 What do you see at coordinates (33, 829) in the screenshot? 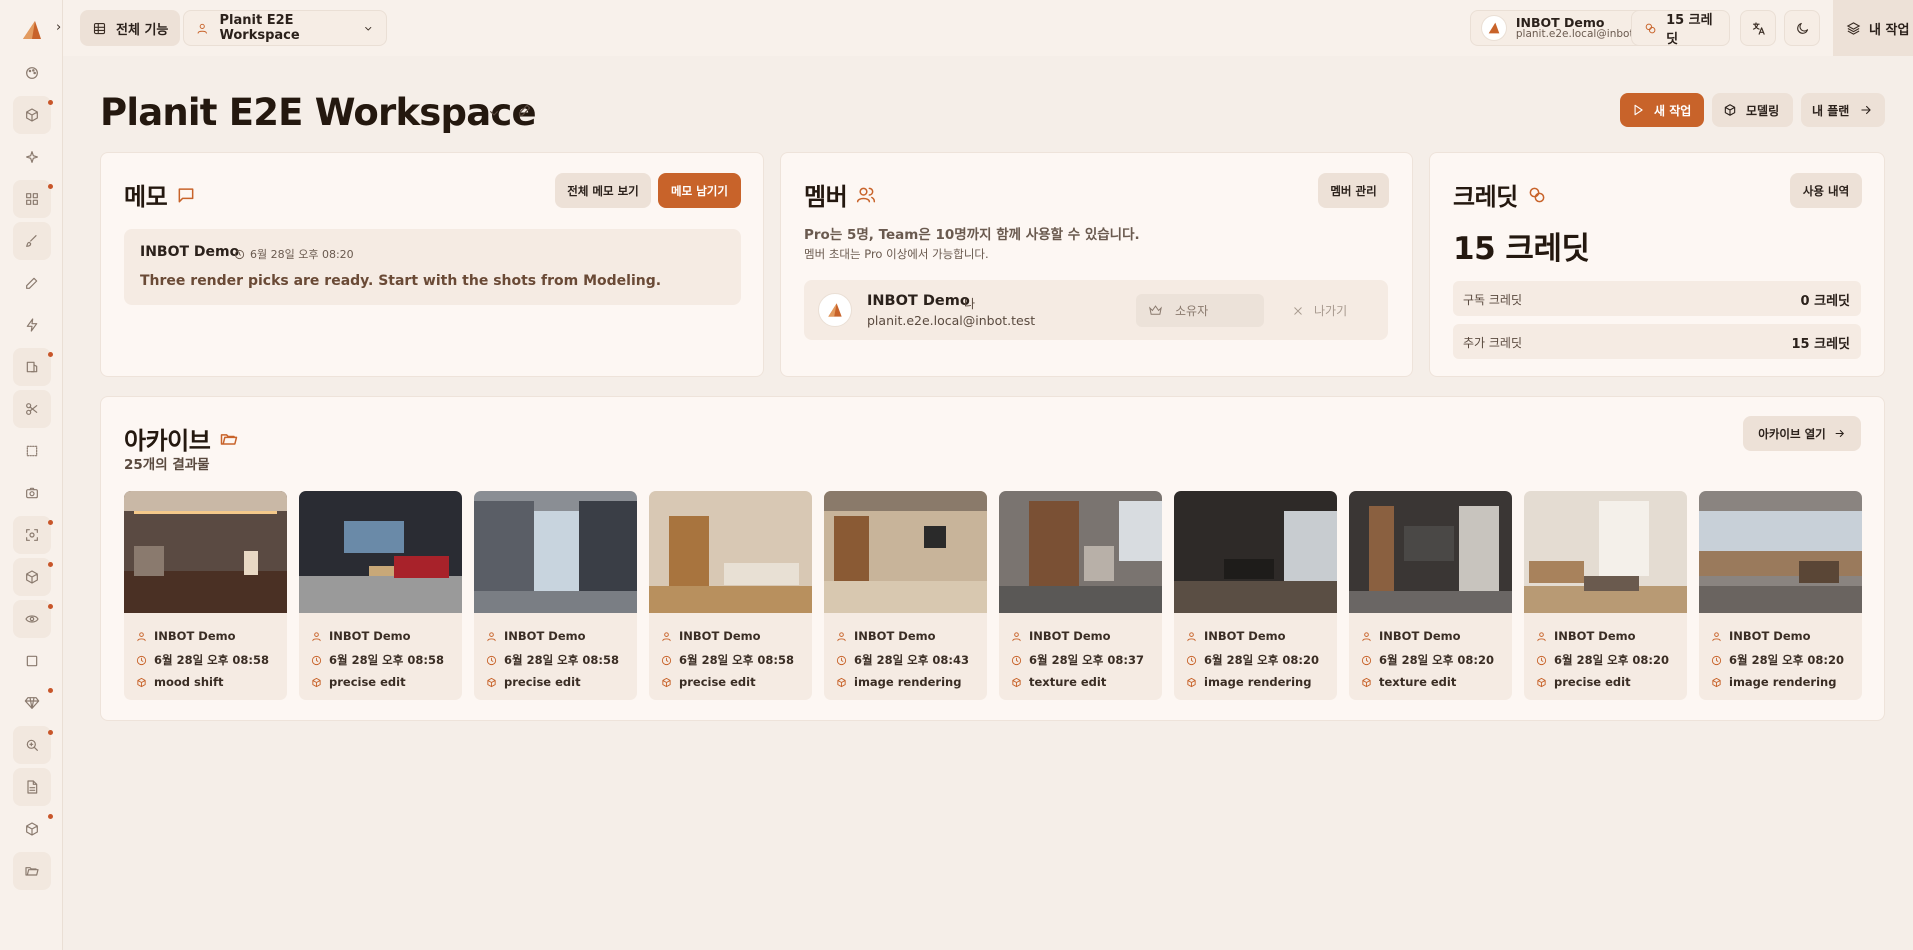
I see `package-icon` at bounding box center [33, 829].